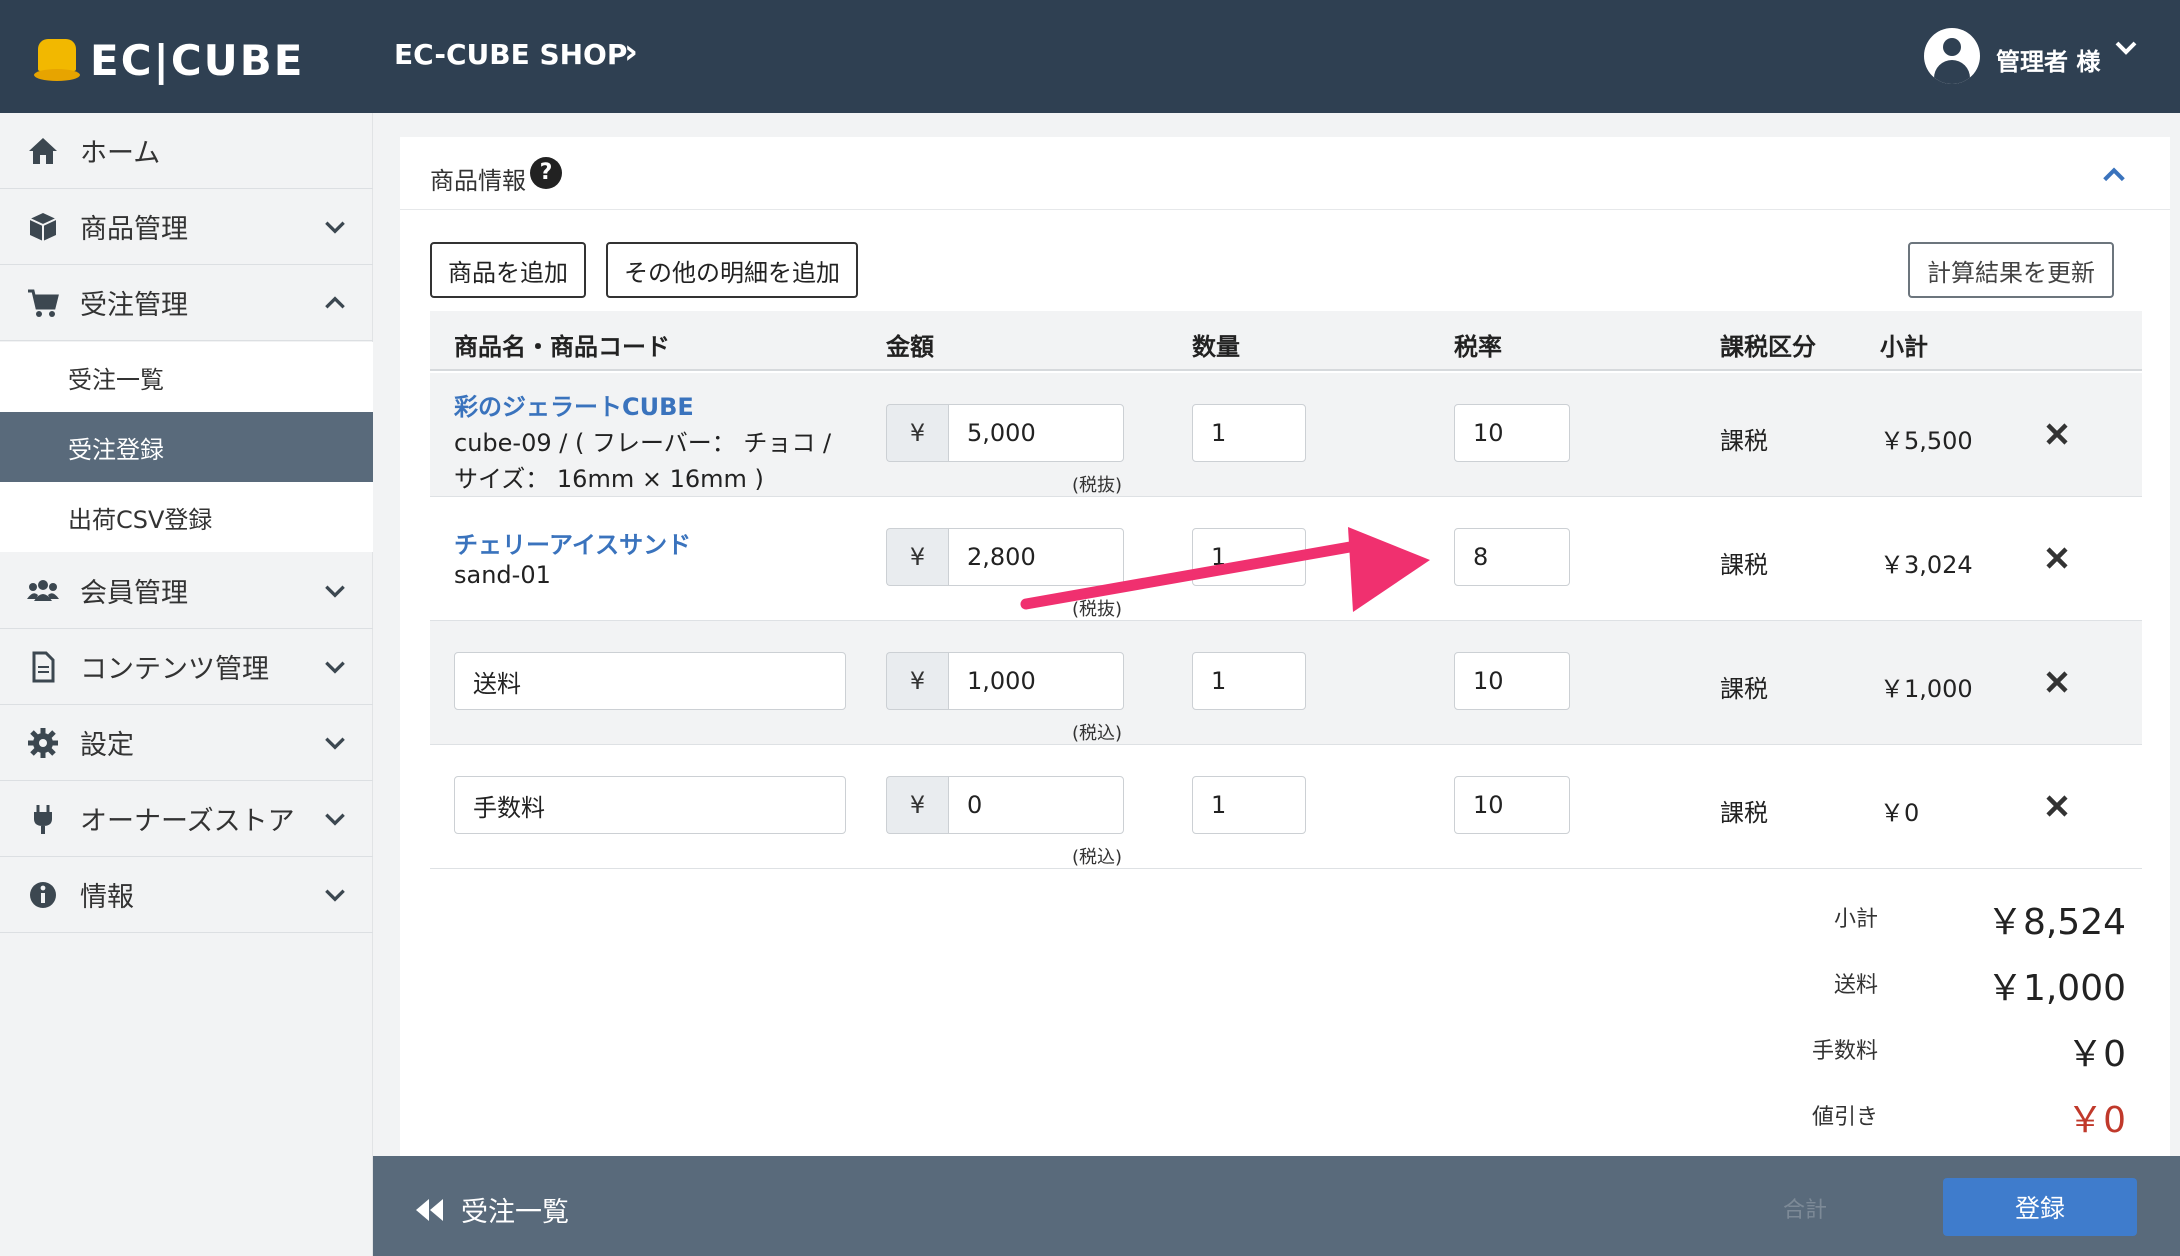 The width and height of the screenshot is (2180, 1256). What do you see at coordinates (508, 270) in the screenshot?
I see `add-product-button: 商品を追加` at bounding box center [508, 270].